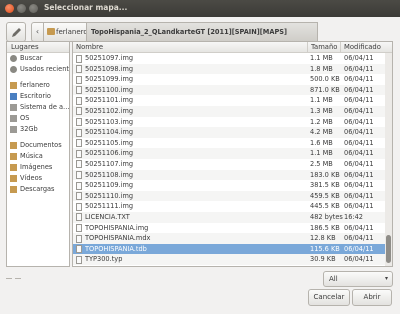 This screenshot has height=314, width=400. What do you see at coordinates (38, 145) in the screenshot?
I see `sidebar-item: Documentos` at bounding box center [38, 145].